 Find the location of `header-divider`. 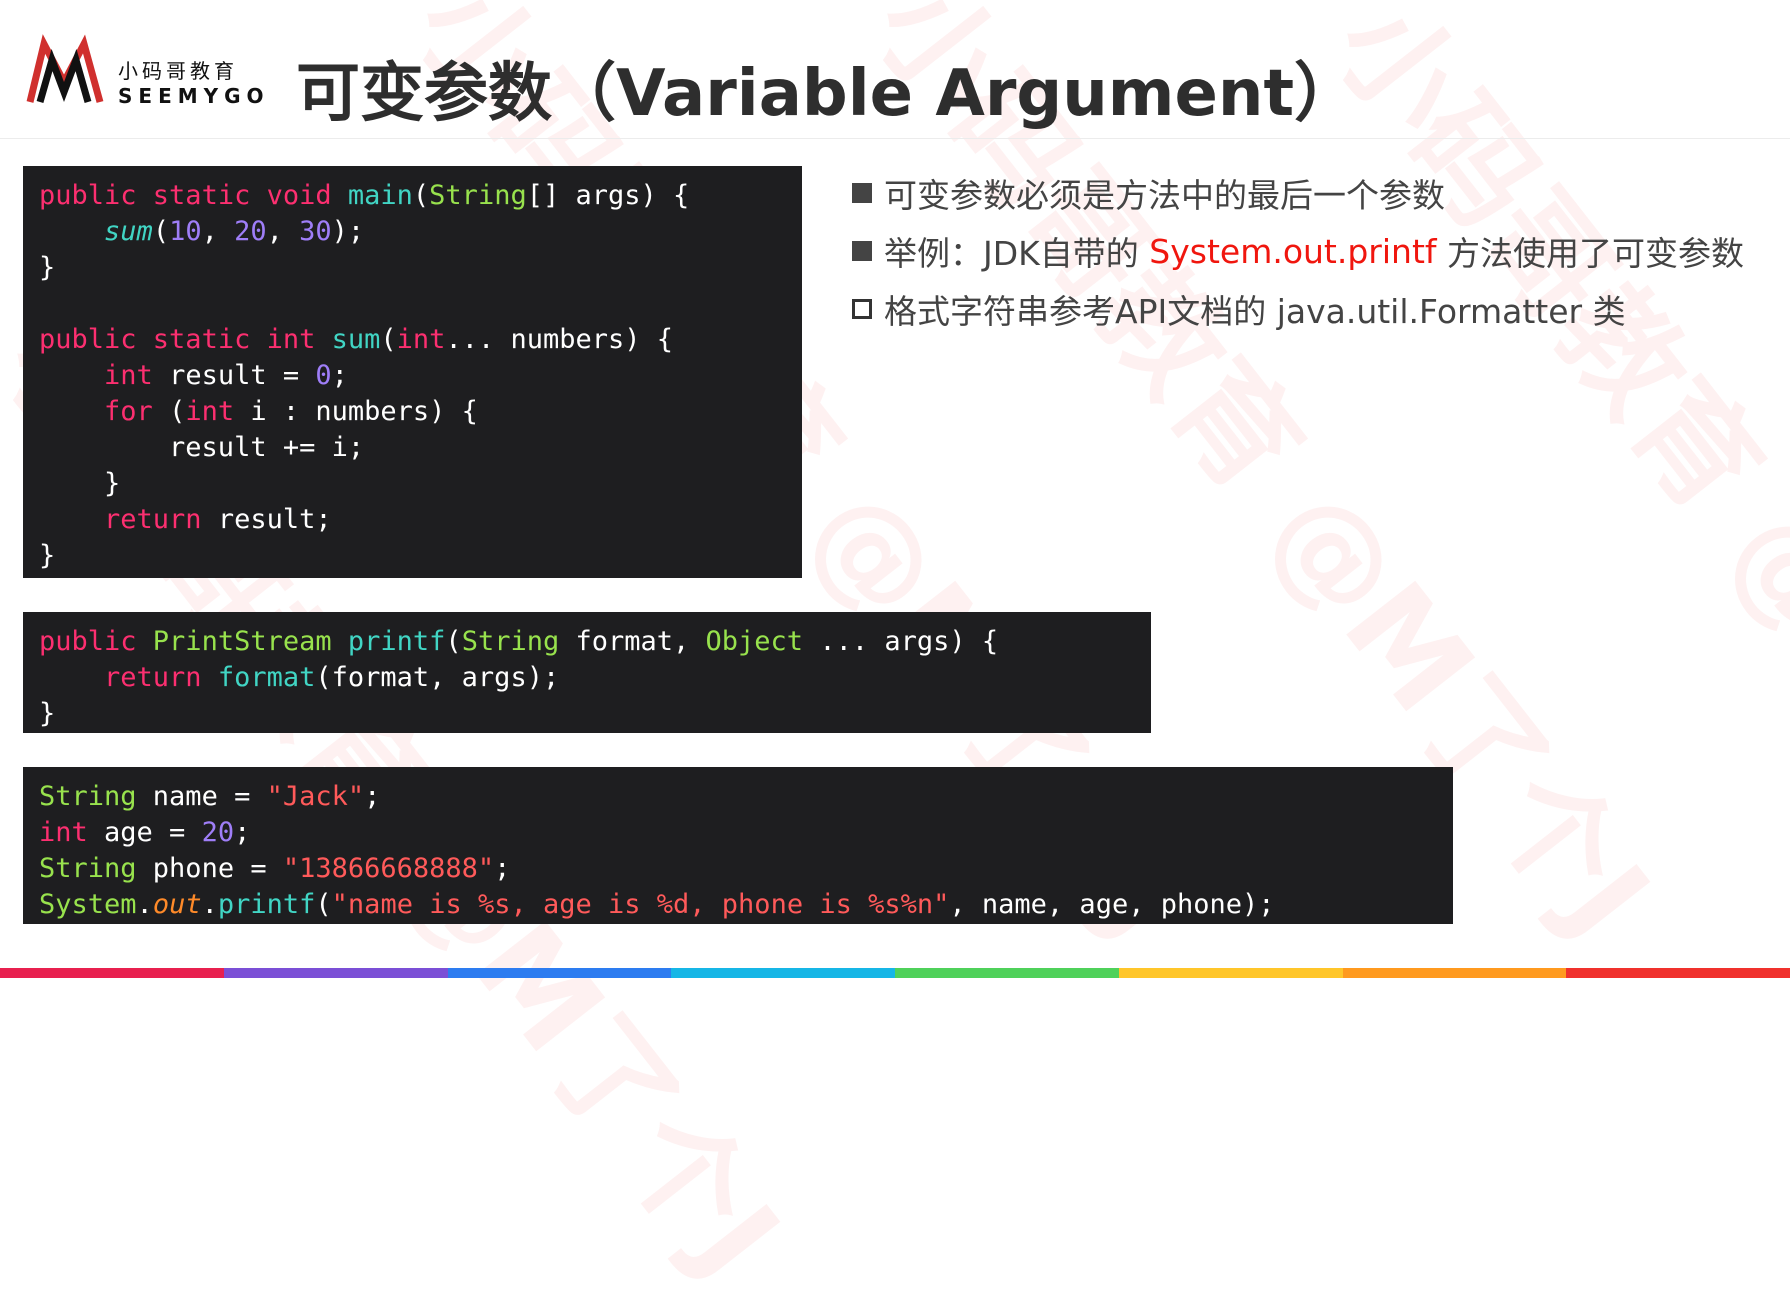

header-divider is located at coordinates (895, 138).